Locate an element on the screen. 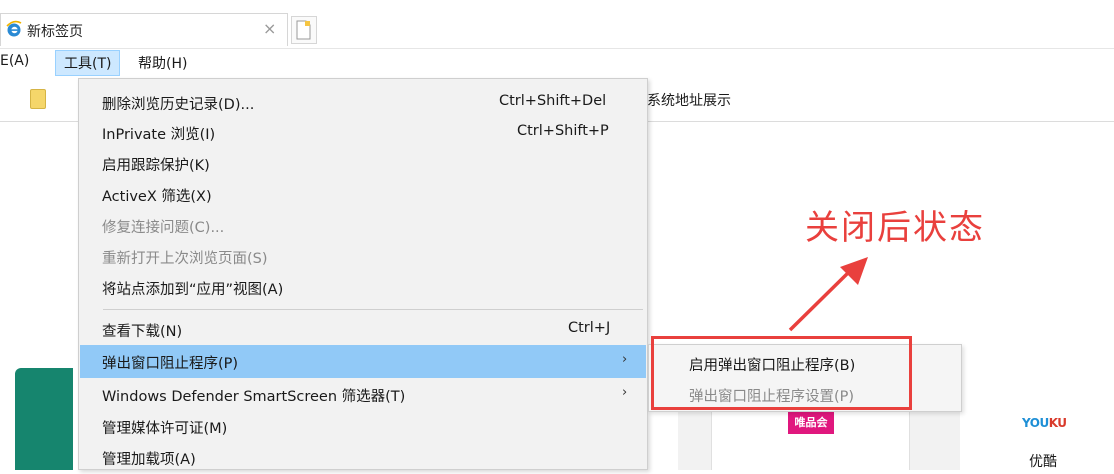 Image resolution: width=1114 pixels, height=474 pixels. menu-tools: 工具(T) is located at coordinates (88, 63).